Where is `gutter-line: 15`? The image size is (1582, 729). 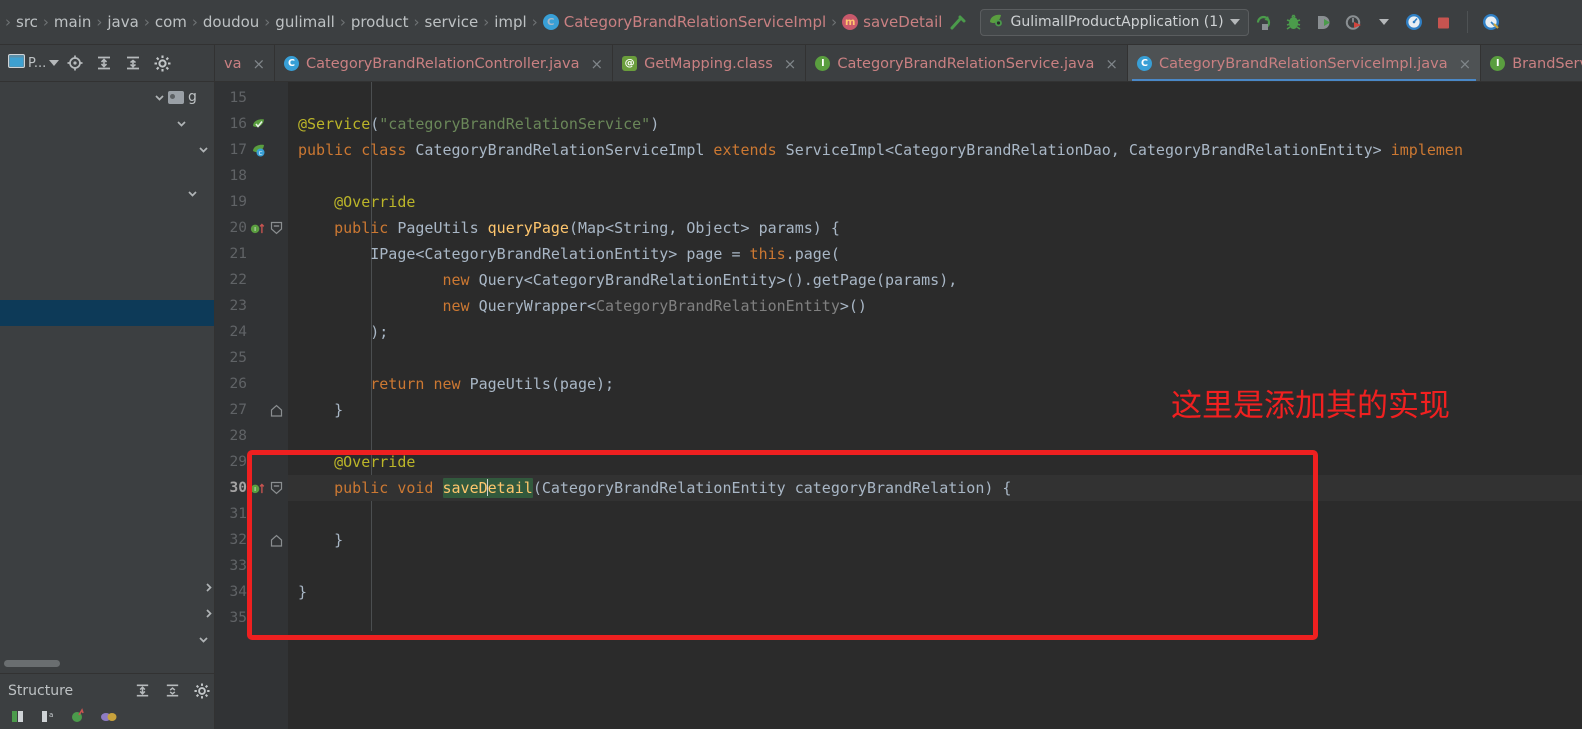 gutter-line: 15 is located at coordinates (251, 98).